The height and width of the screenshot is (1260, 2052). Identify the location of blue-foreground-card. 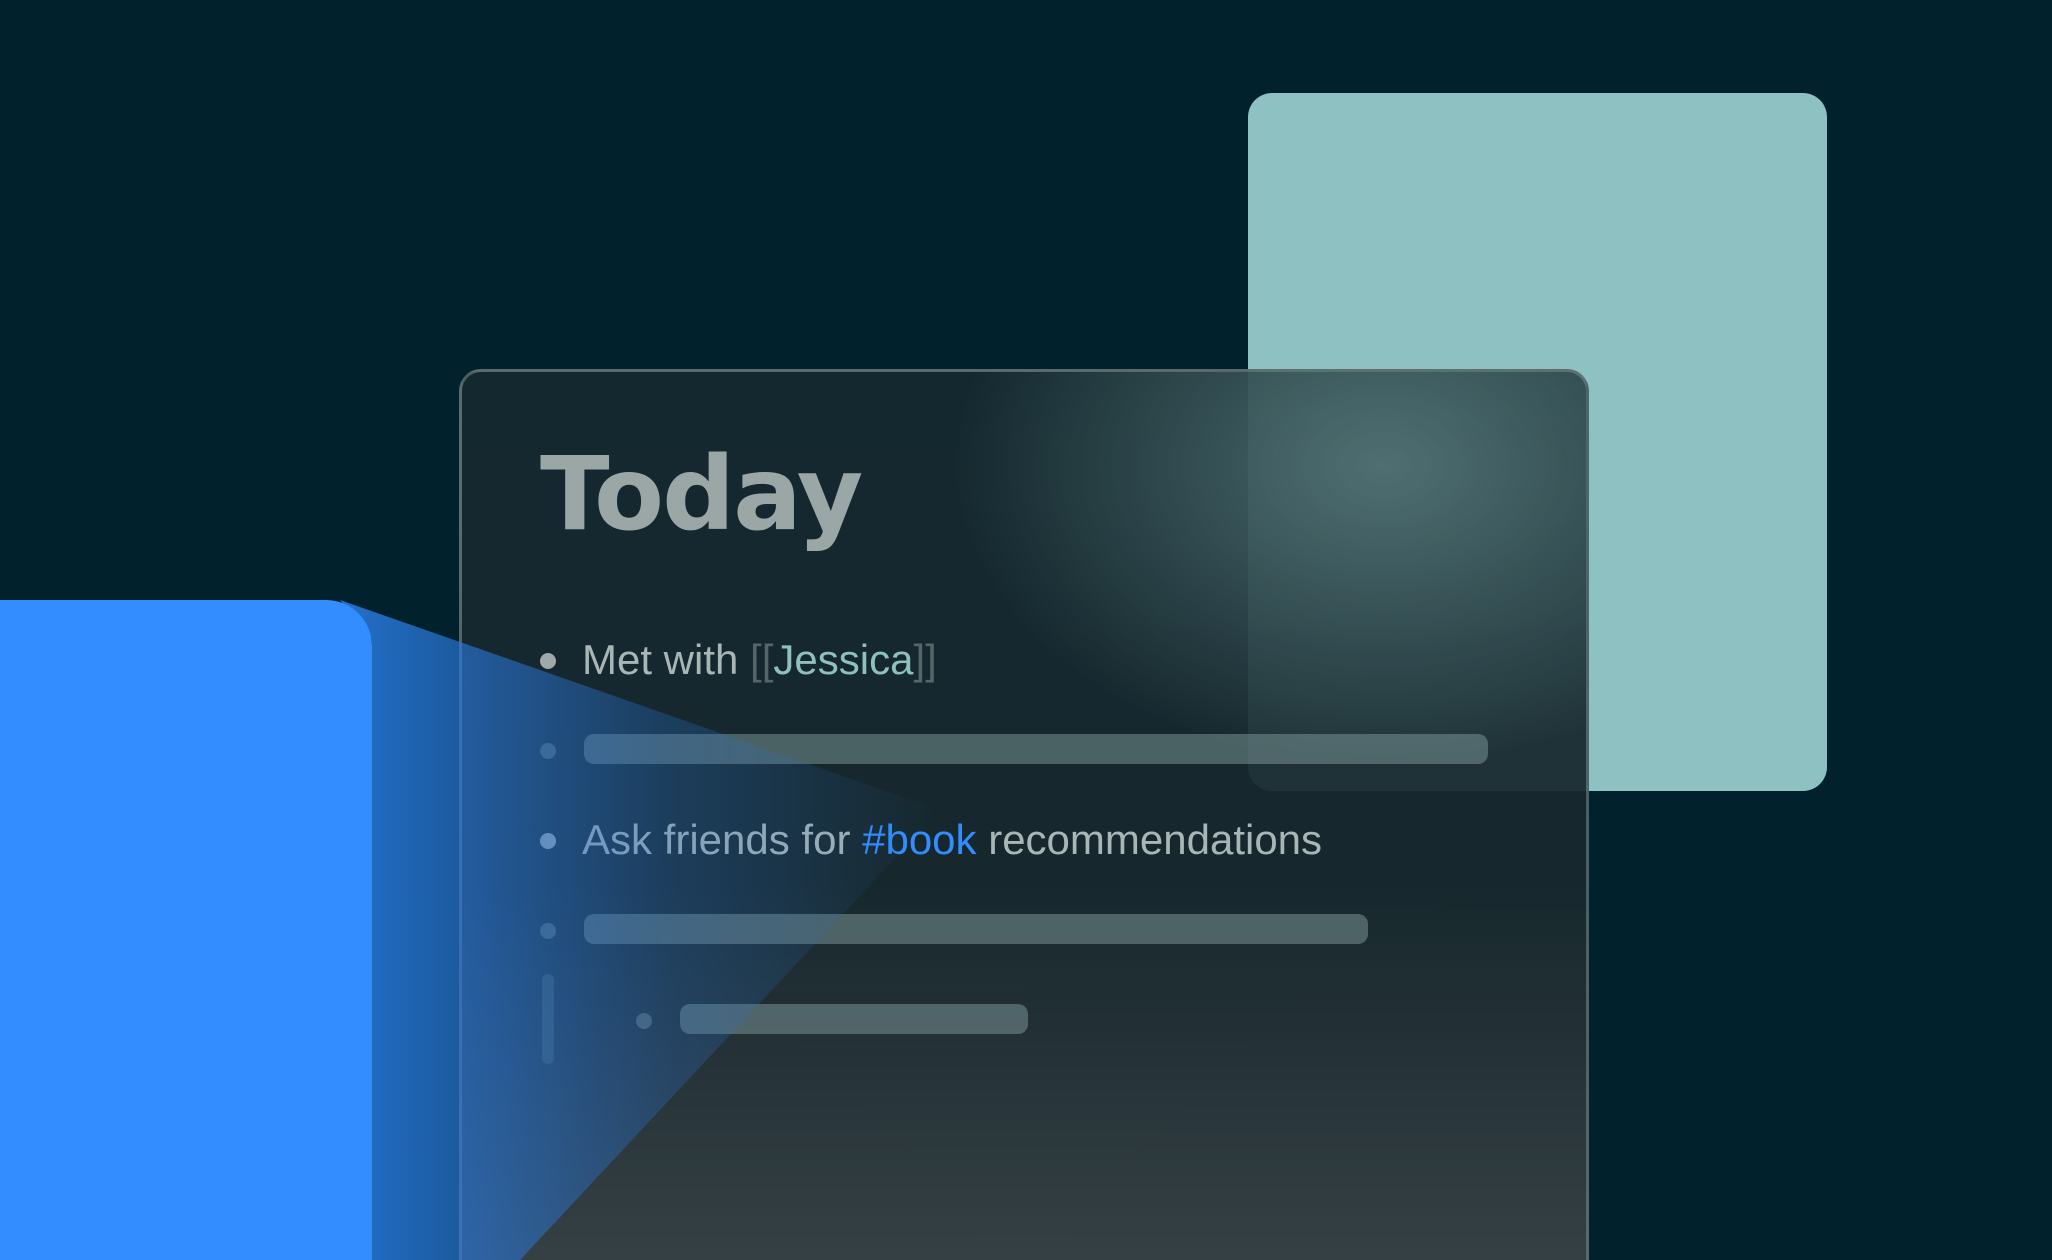
(186, 930).